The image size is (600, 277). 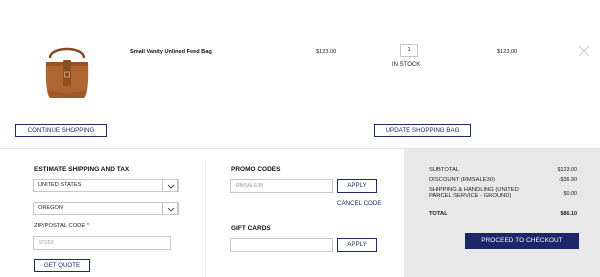 I want to click on shipping-label-line2: PARCEL SERVICE - GROUND), so click(x=470, y=196).